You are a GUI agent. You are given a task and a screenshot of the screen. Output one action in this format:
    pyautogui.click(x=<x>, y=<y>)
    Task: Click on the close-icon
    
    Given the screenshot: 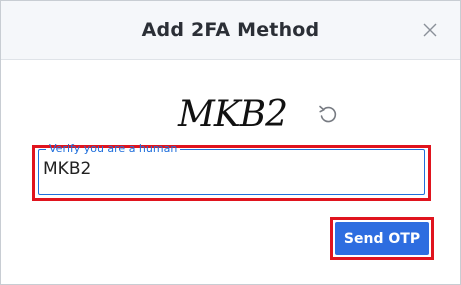 What is the action you would take?
    pyautogui.click(x=430, y=30)
    